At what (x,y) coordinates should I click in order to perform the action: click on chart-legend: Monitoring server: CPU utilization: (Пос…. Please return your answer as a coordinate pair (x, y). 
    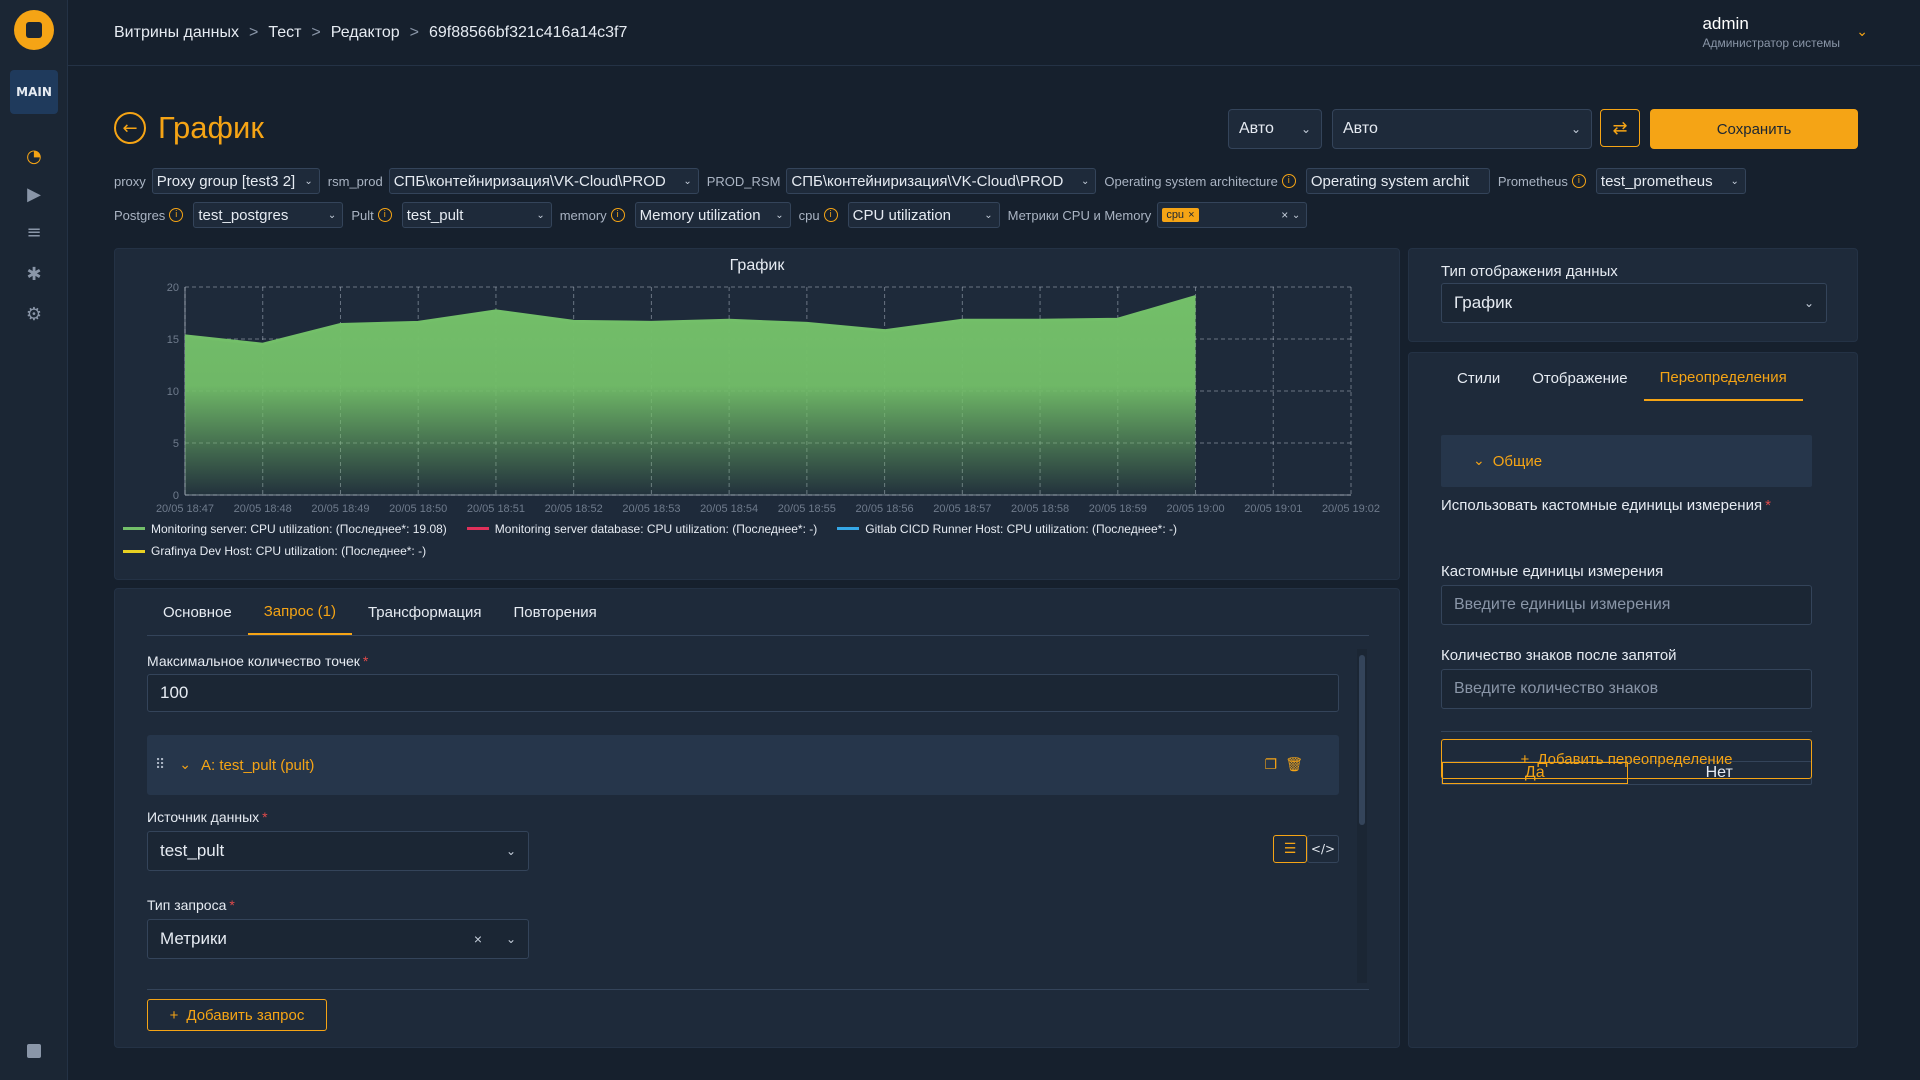
    Looking at the image, I should click on (758, 541).